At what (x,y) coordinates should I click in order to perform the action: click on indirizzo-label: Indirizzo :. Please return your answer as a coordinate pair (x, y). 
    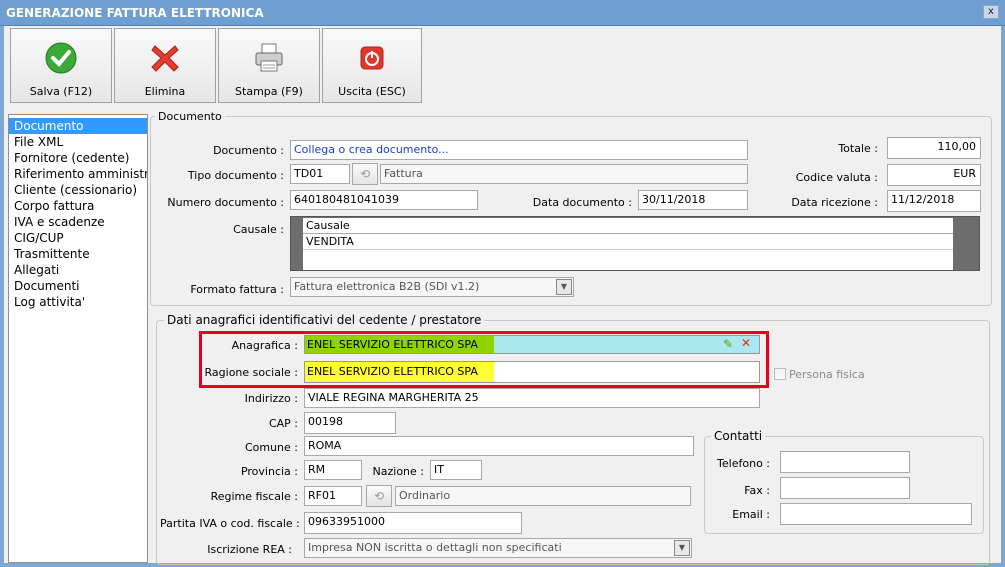
    Looking at the image, I should click on (271, 398).